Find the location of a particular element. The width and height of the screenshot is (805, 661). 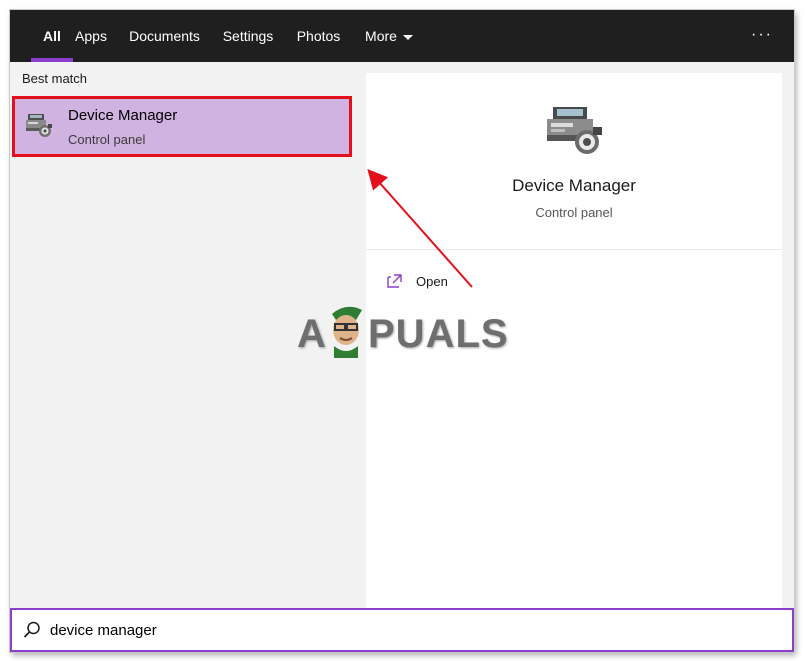

tab-settings: Settings is located at coordinates (248, 36).